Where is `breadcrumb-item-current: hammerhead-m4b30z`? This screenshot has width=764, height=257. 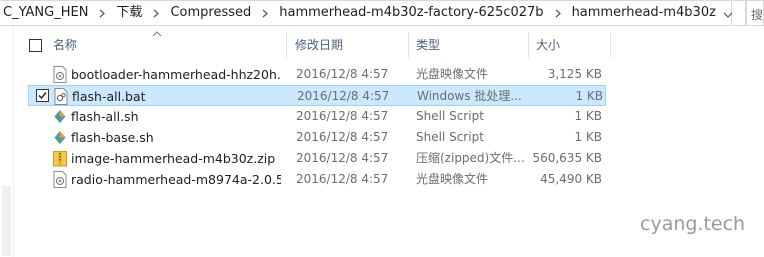
breadcrumb-item-current: hammerhead-m4b30z is located at coordinates (644, 13).